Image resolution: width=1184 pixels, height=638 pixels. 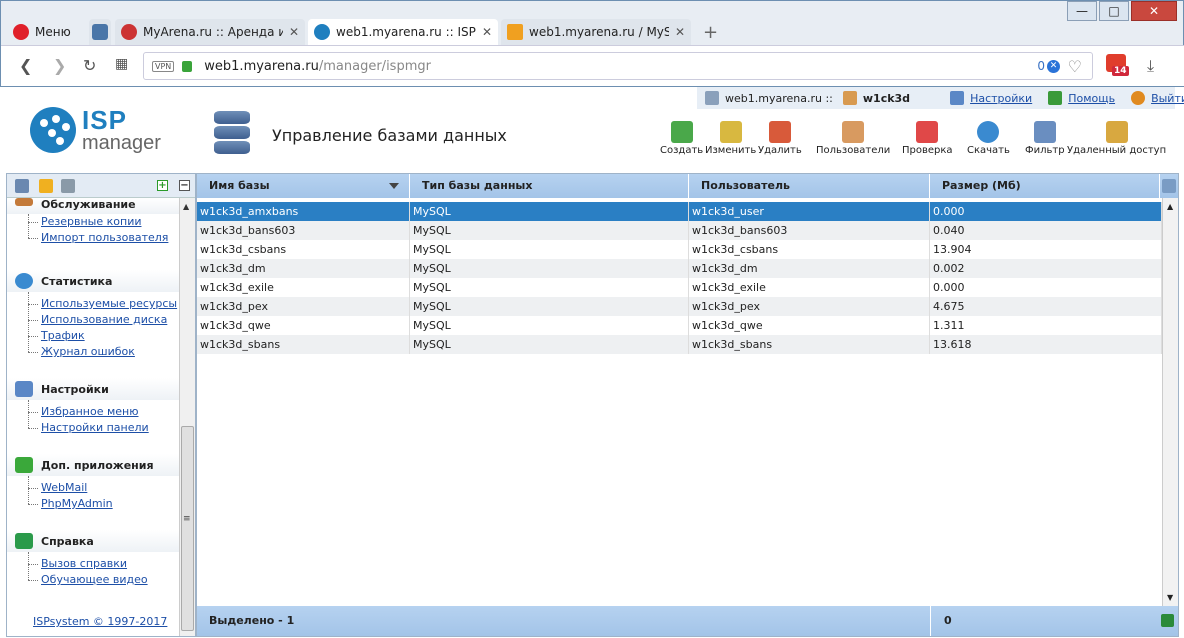 What do you see at coordinates (93, 465) in the screenshot?
I see `sidebar-group-header: Доп. приложения` at bounding box center [93, 465].